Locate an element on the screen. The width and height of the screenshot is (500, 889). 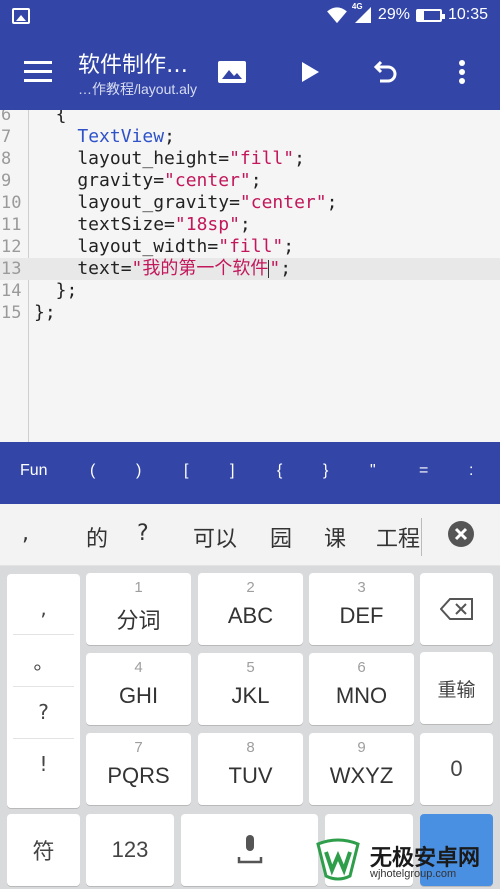
t9-key: 6 MNO is located at coordinates (361, 689).